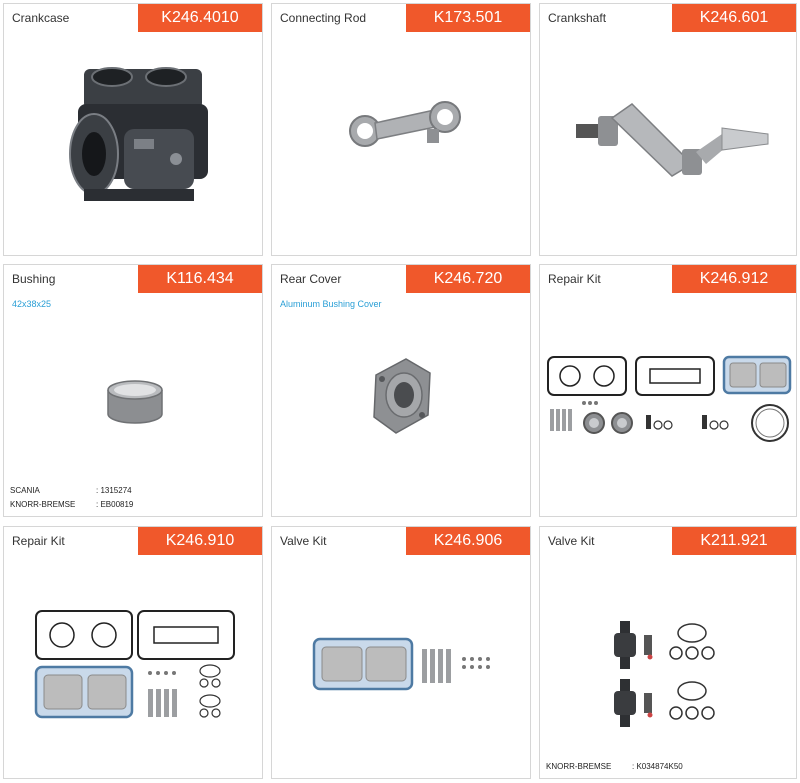 The image size is (800, 783). What do you see at coordinates (468, 541) in the screenshot?
I see `product-code-badge: K246.906` at bounding box center [468, 541].